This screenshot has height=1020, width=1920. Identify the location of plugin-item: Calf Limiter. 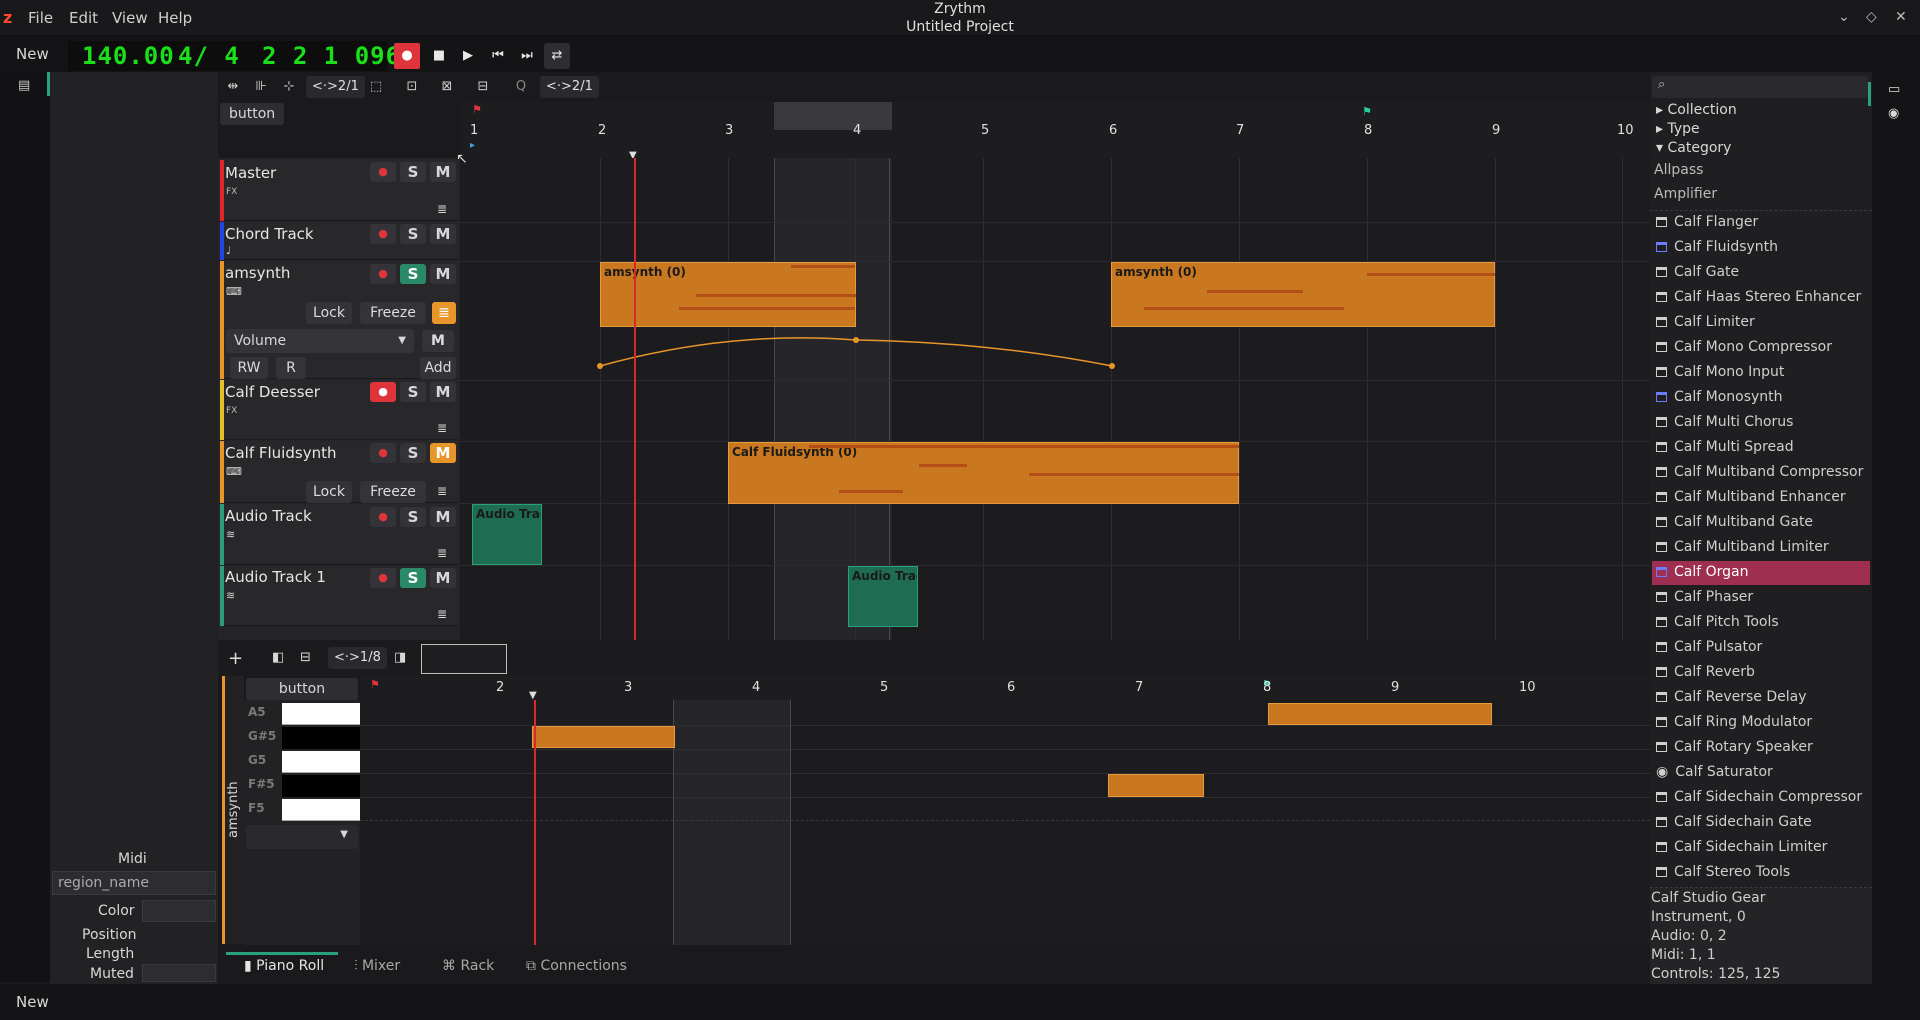
(1705, 322).